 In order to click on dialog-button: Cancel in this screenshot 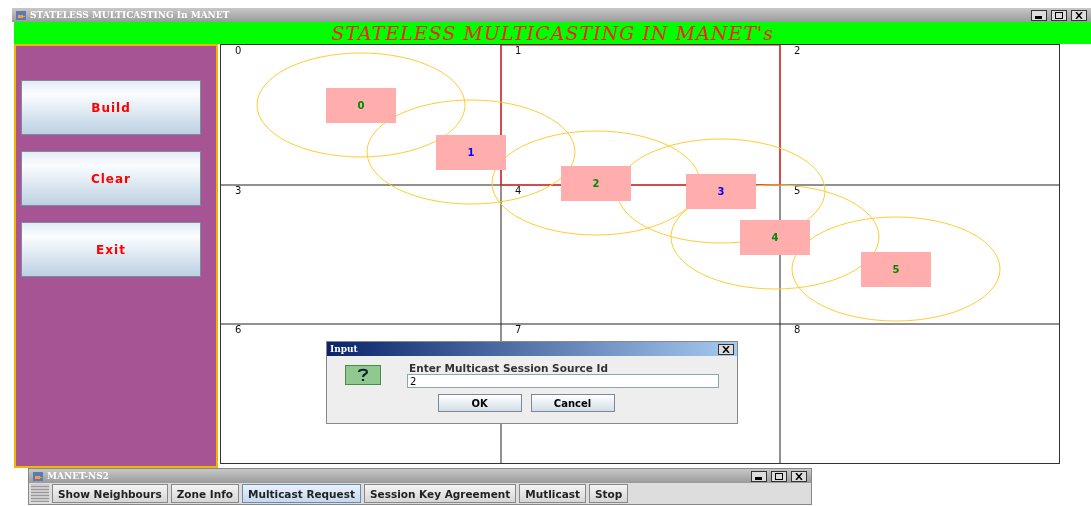, I will do `click(572, 403)`.